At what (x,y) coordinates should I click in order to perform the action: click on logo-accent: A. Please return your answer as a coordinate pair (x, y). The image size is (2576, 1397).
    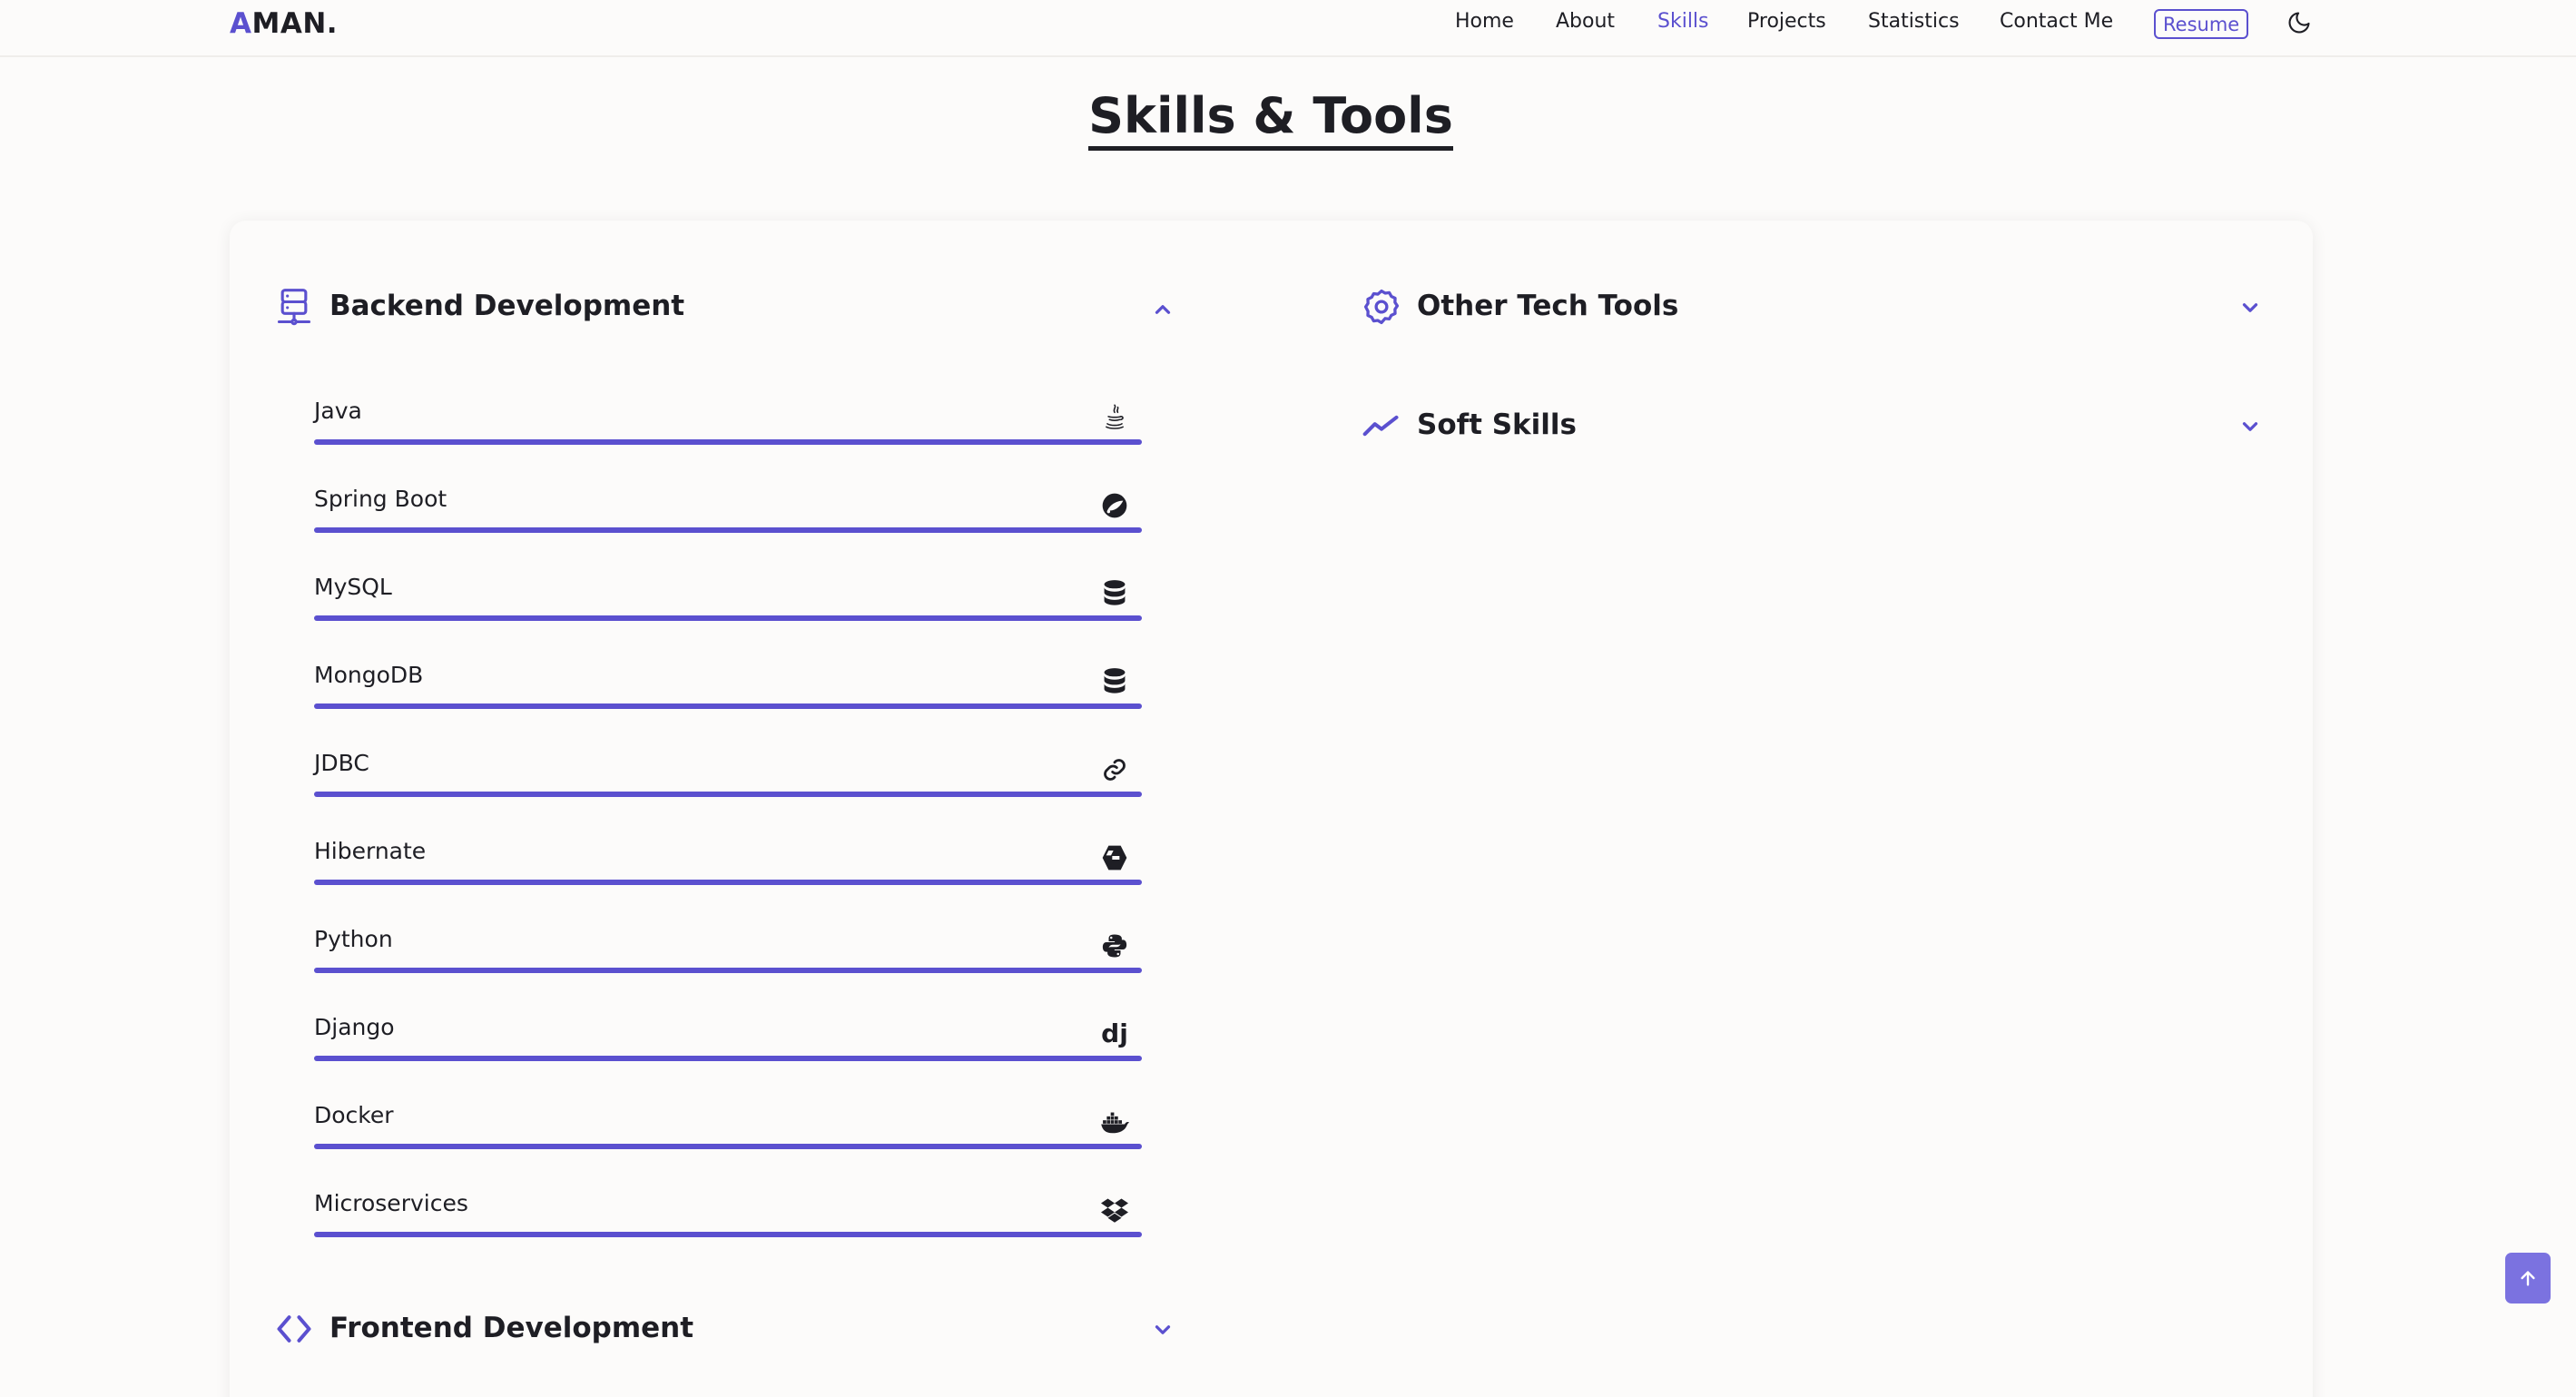
    Looking at the image, I should click on (241, 23).